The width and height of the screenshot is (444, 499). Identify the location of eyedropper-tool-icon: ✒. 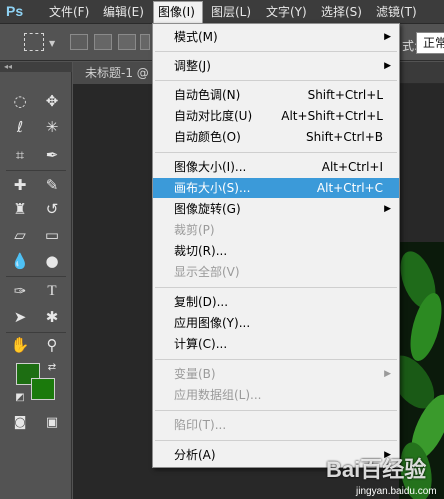
(52, 155).